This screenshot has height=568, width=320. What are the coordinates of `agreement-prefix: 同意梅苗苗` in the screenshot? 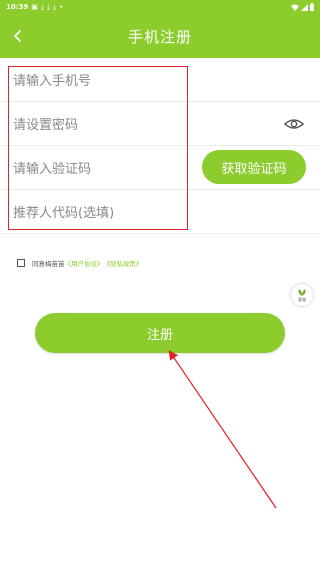 It's located at (48, 264).